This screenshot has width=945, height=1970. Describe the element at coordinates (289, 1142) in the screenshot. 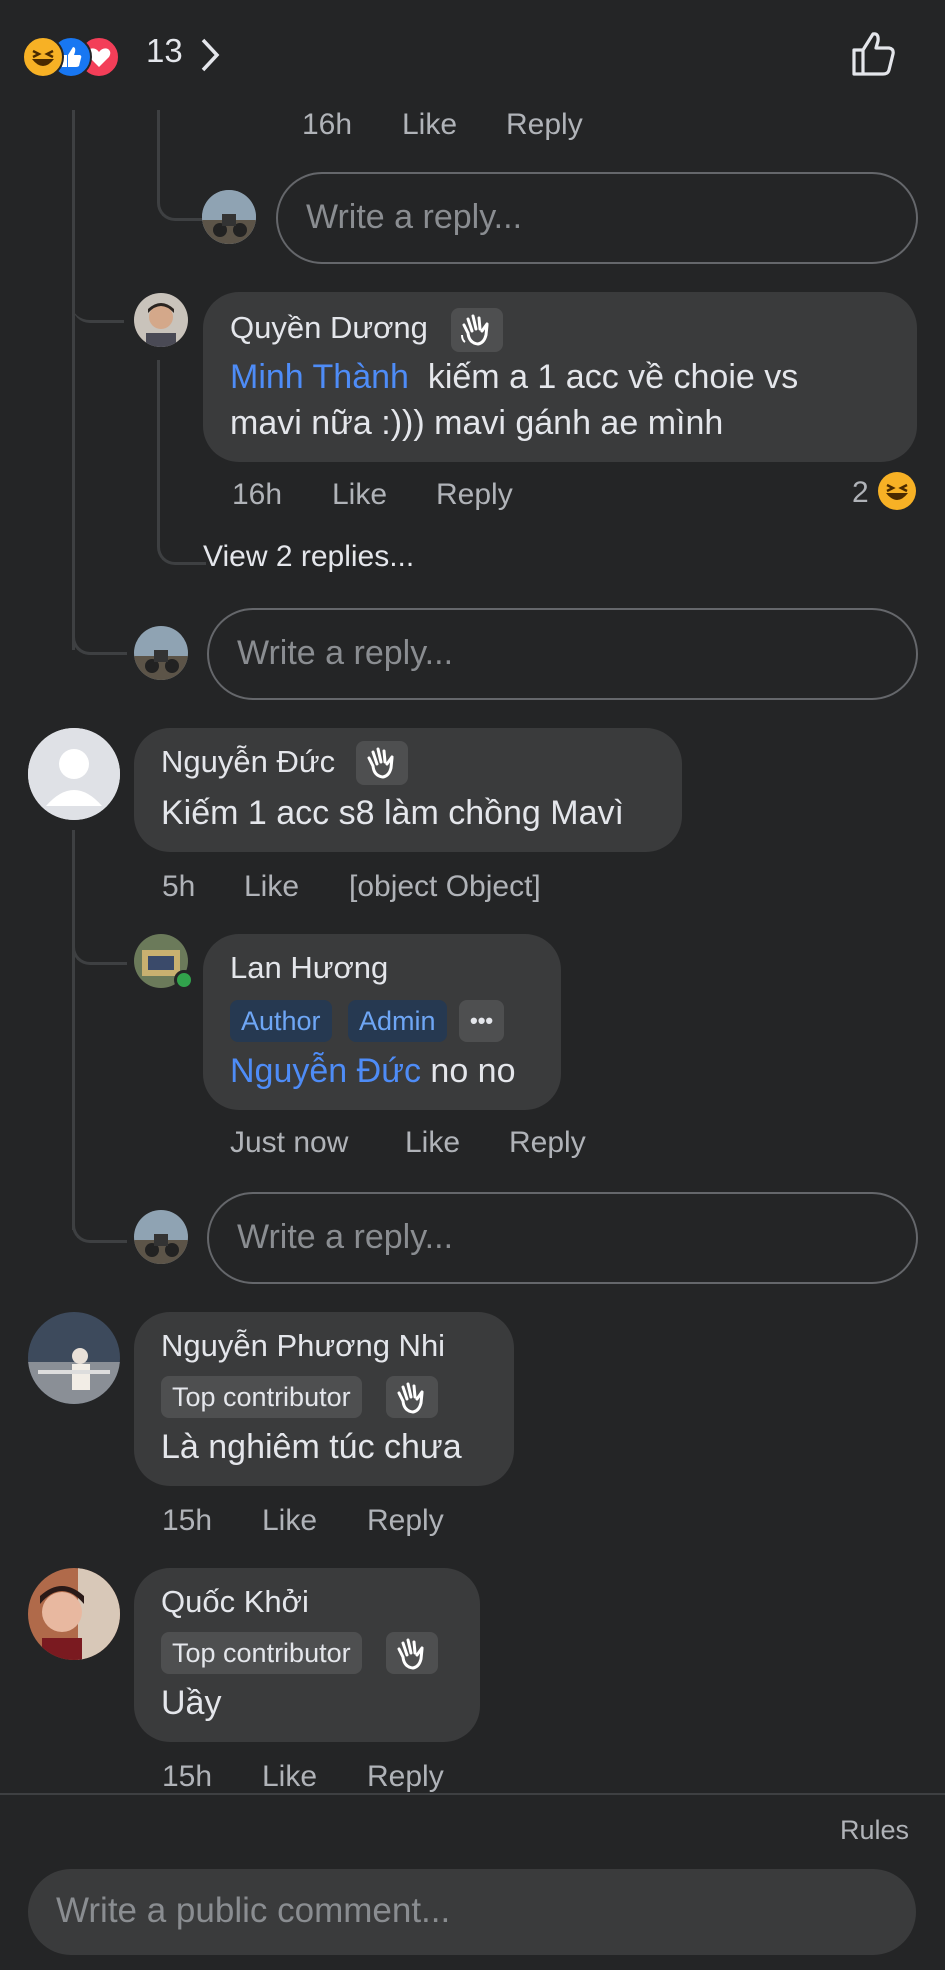

I see `comment-time: Just now` at that location.